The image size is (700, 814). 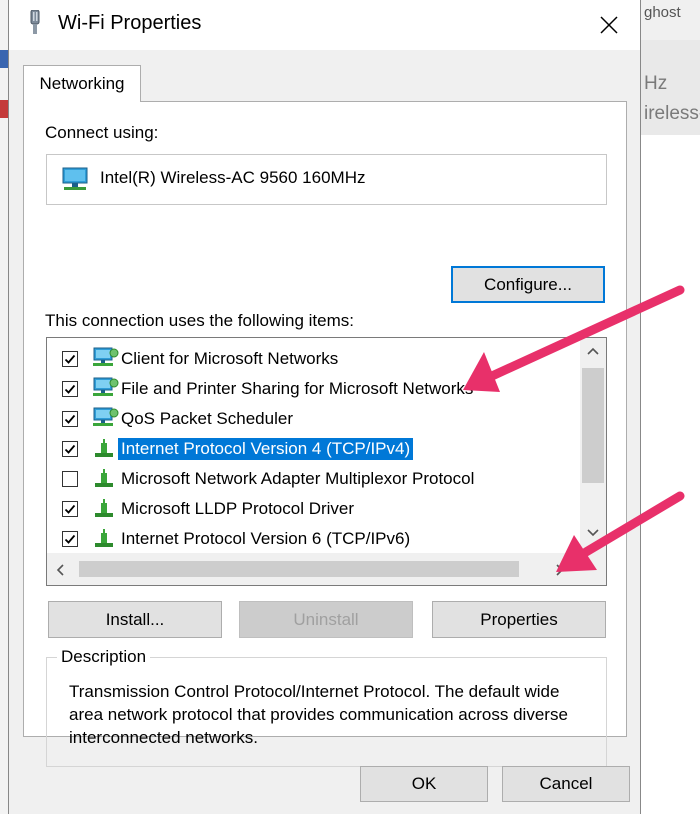 I want to click on uninstall-button: Uninstall, so click(x=326, y=619).